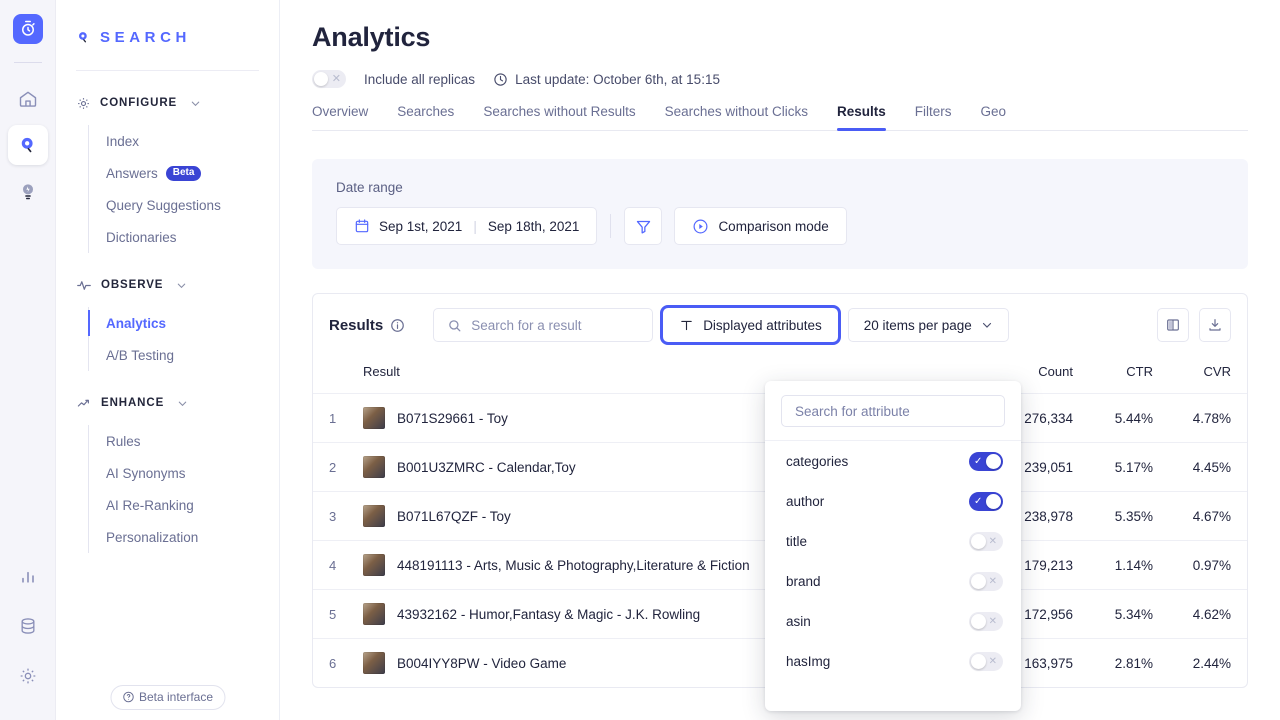 Image resolution: width=1280 pixels, height=720 pixels. I want to click on beta-interface-pill: Beta interface, so click(167, 697).